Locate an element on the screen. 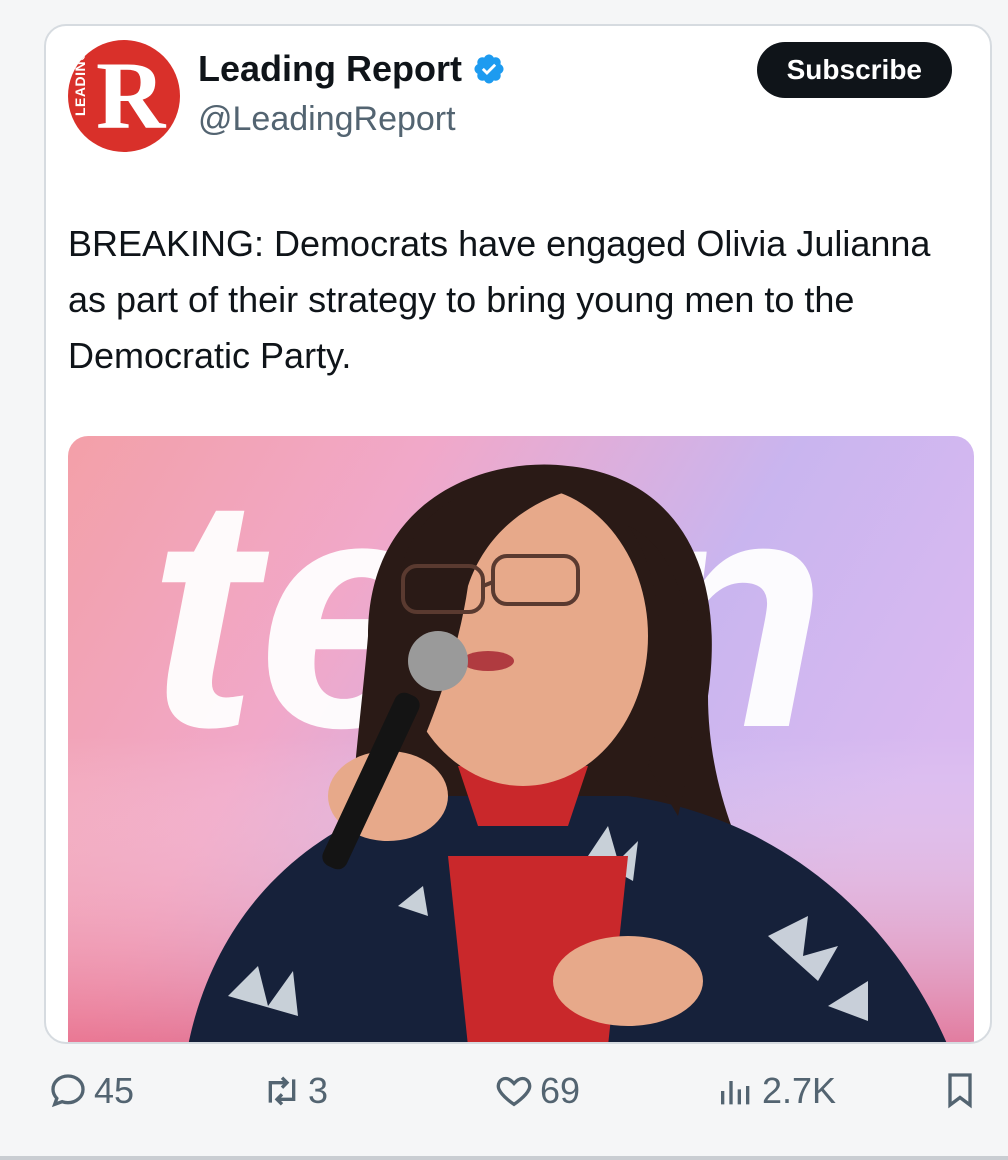  display-name: Leading Report is located at coordinates (330, 69).